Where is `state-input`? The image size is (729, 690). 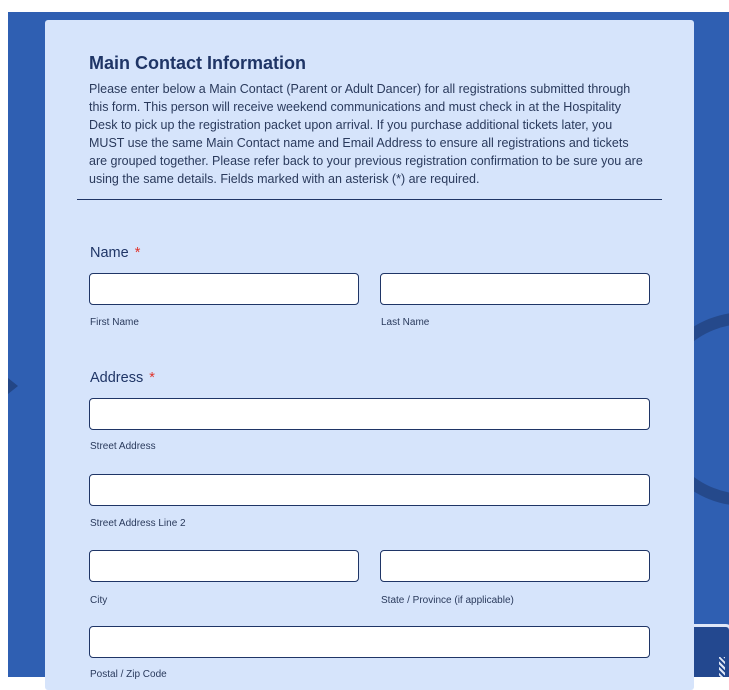
state-input is located at coordinates (515, 566).